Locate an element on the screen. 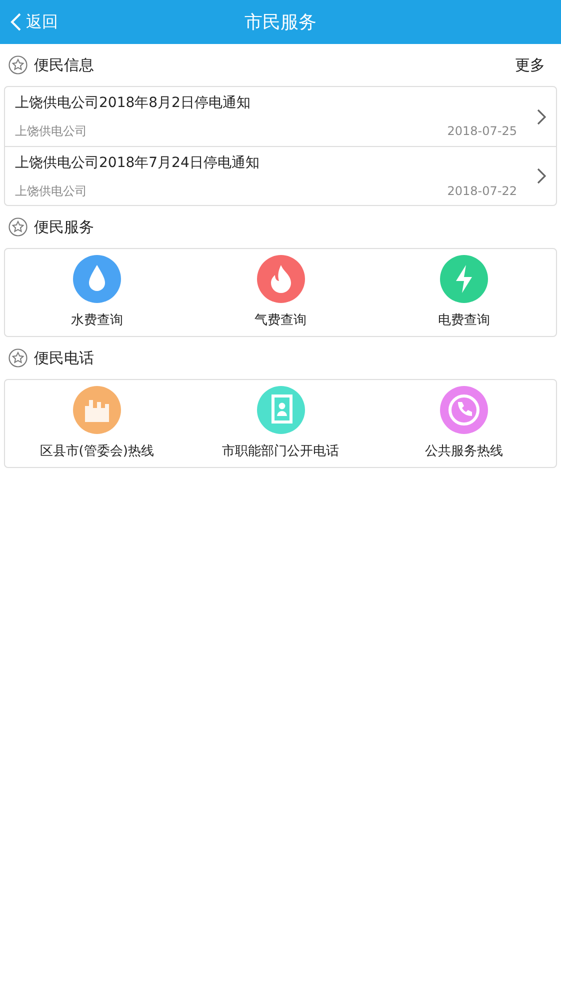  news-date: 2018-07-22 is located at coordinates (482, 191).